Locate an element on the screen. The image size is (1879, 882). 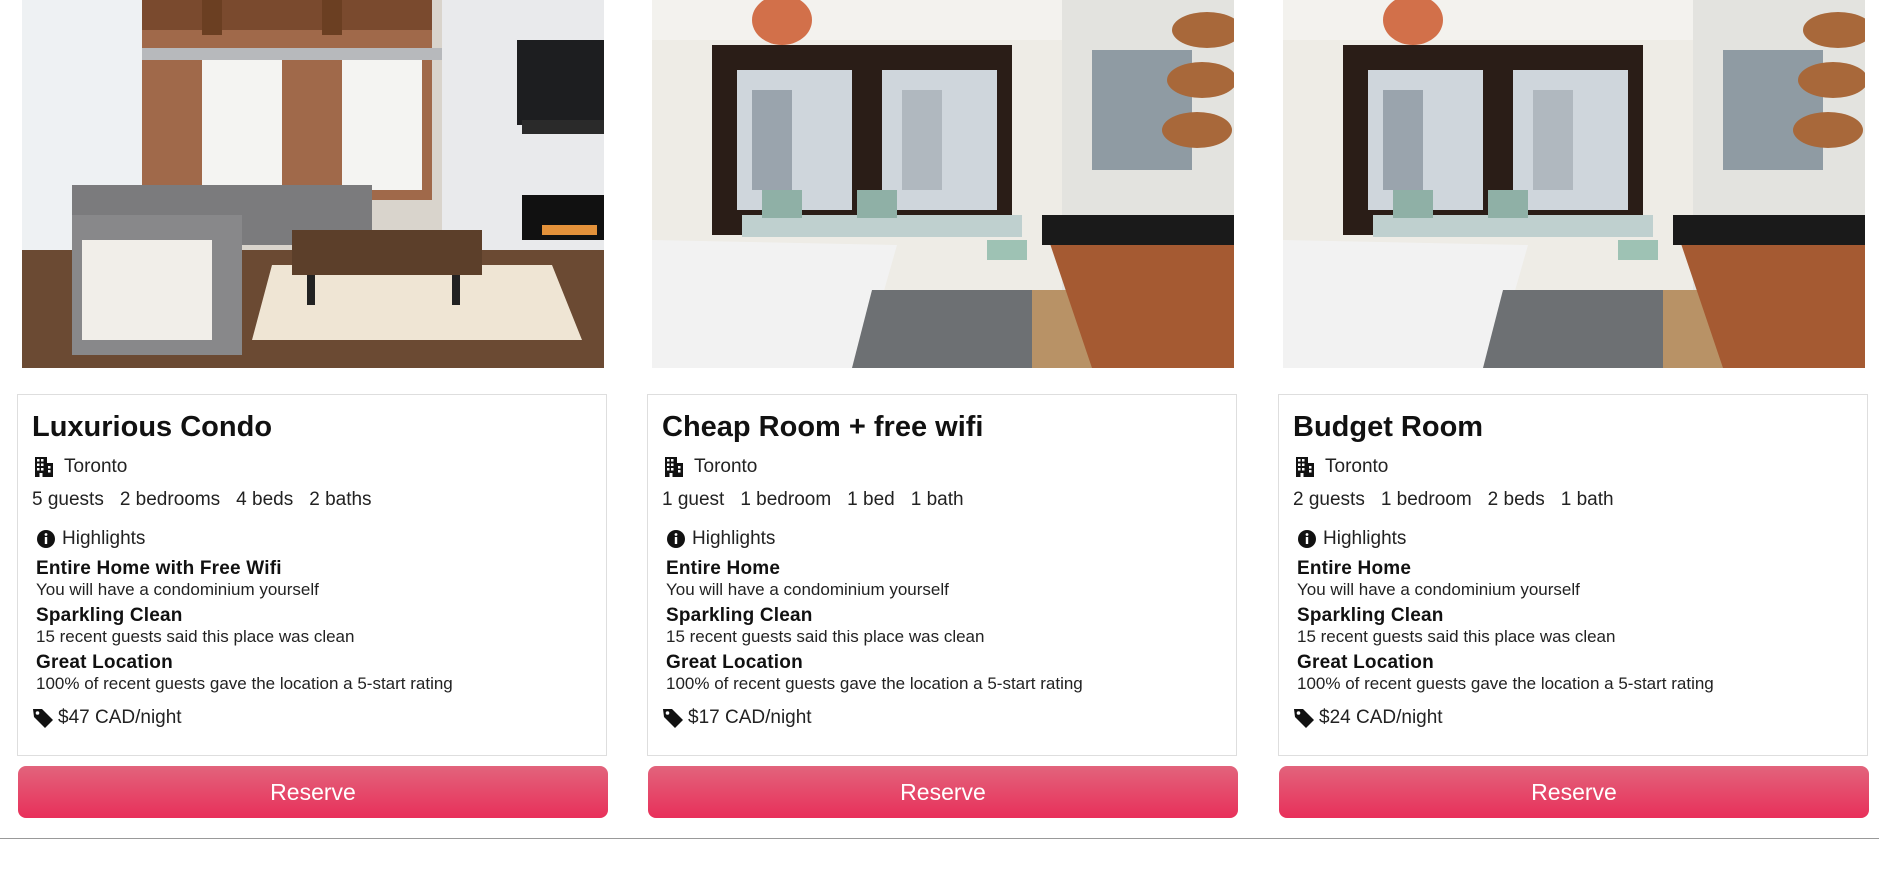
listing-stats: 1 guest 1 bedroom 1 bed 1 bath is located at coordinates (942, 503).